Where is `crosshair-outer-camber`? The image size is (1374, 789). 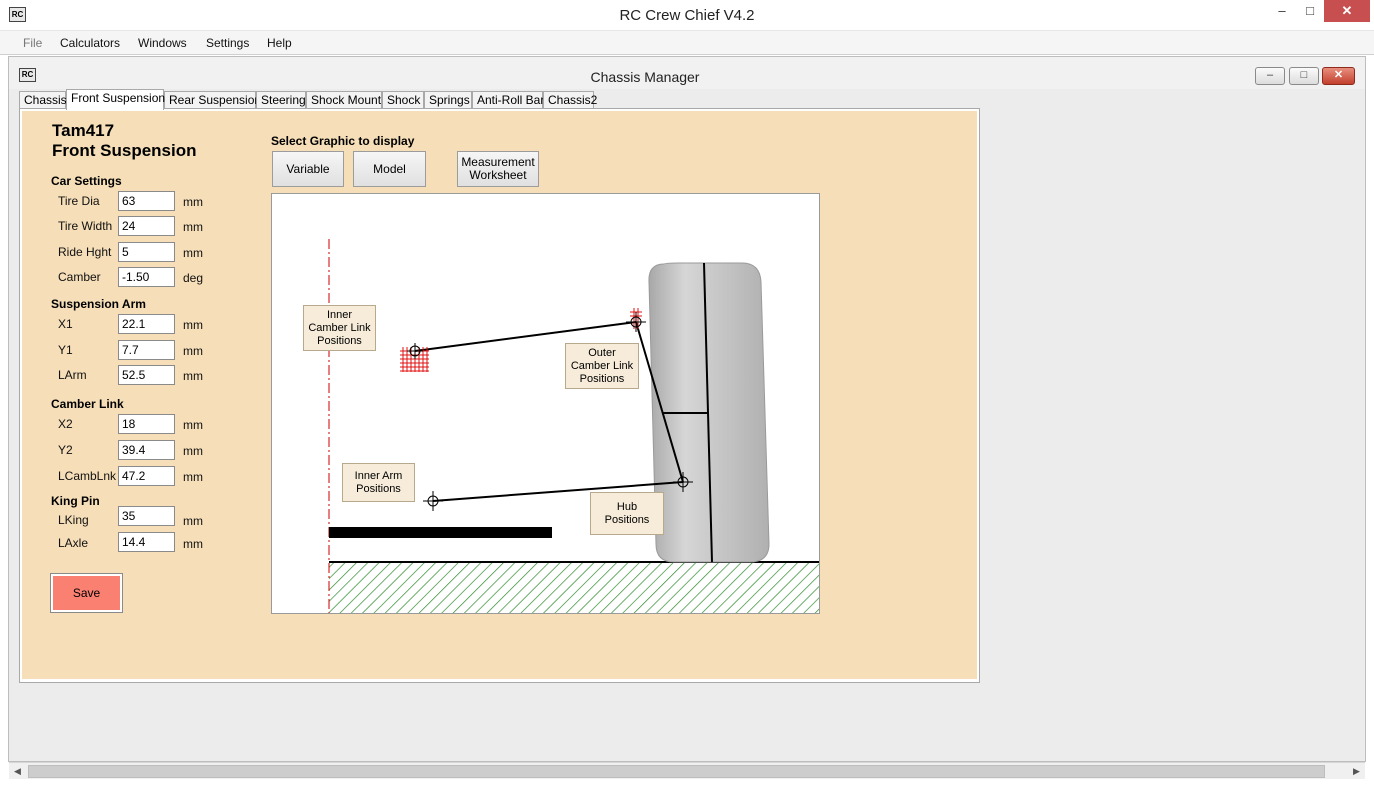 crosshair-outer-camber is located at coordinates (636, 322).